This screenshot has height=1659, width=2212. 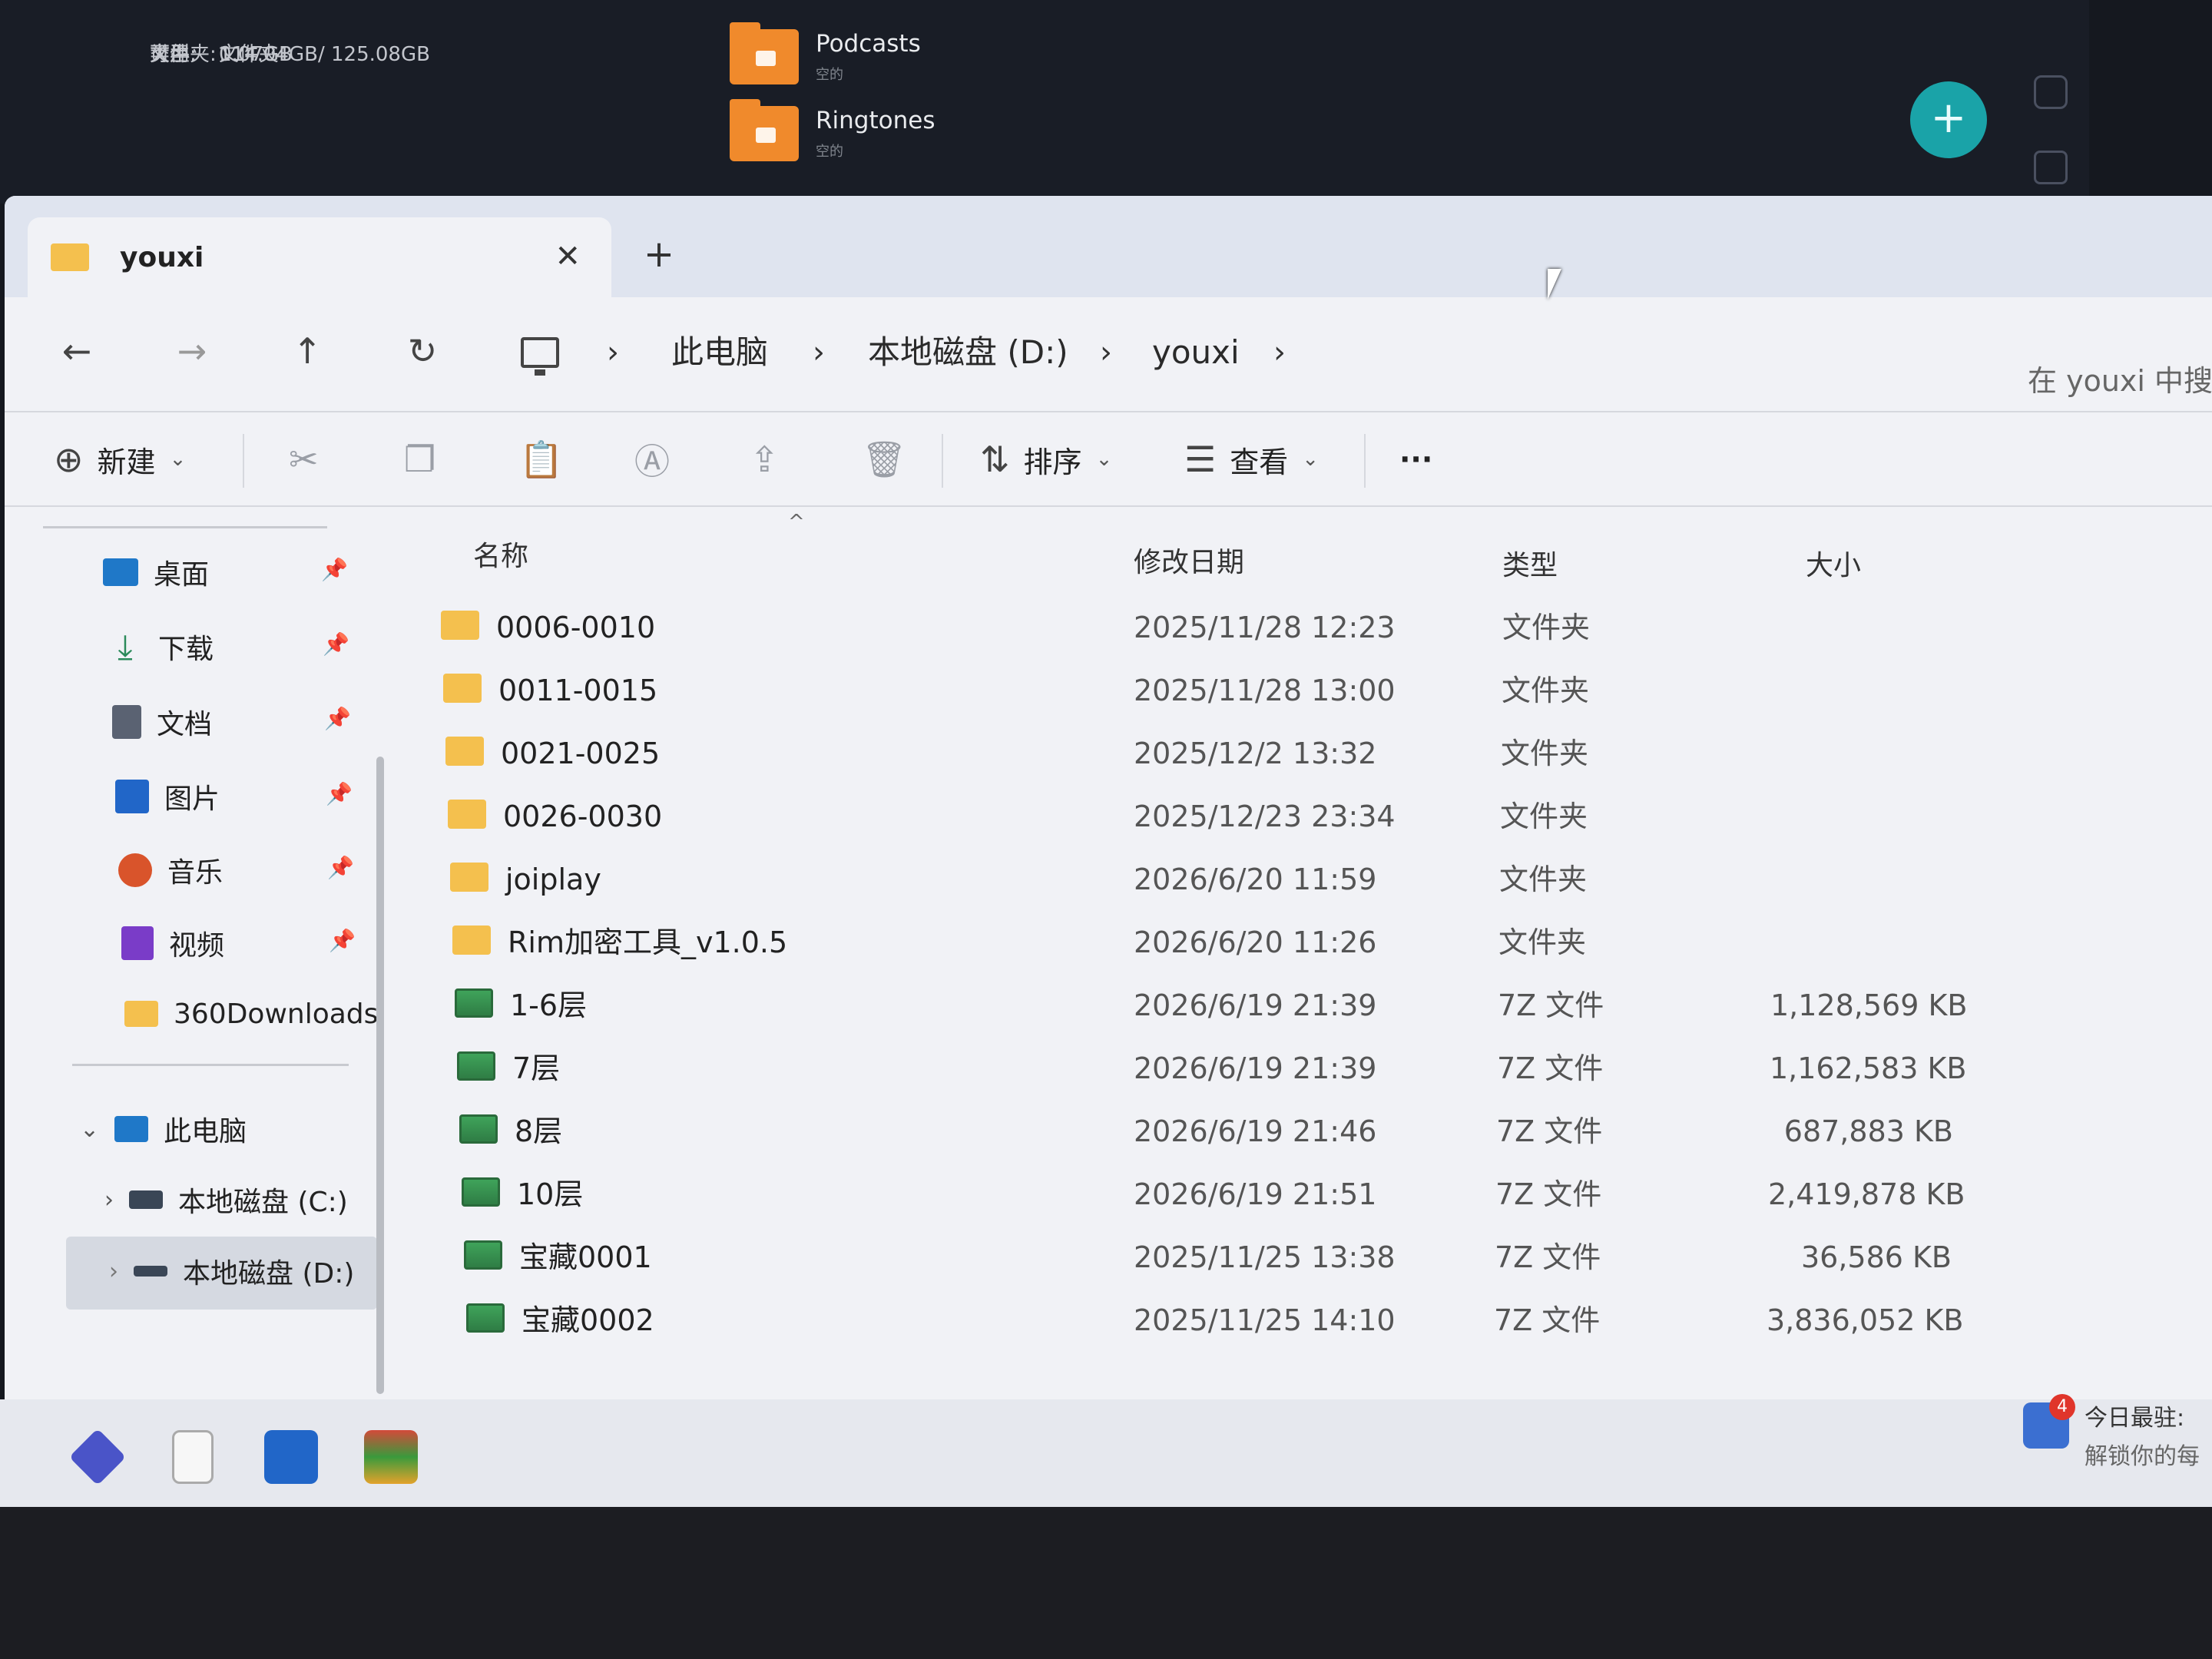 I want to click on column-header-name: 名称, so click(x=500, y=554).